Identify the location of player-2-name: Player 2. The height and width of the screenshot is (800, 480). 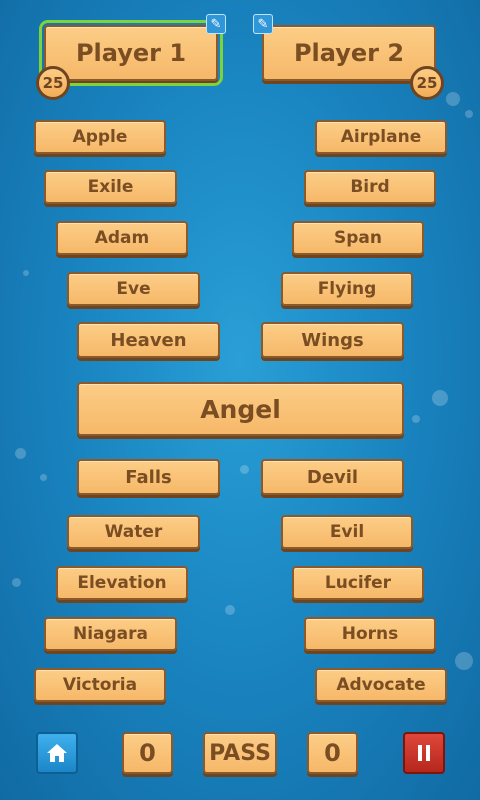
(349, 53).